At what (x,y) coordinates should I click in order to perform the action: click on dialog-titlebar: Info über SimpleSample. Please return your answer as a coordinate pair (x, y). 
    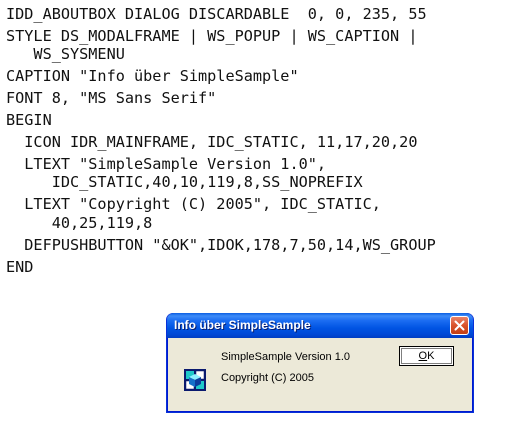
    Looking at the image, I should click on (320, 325).